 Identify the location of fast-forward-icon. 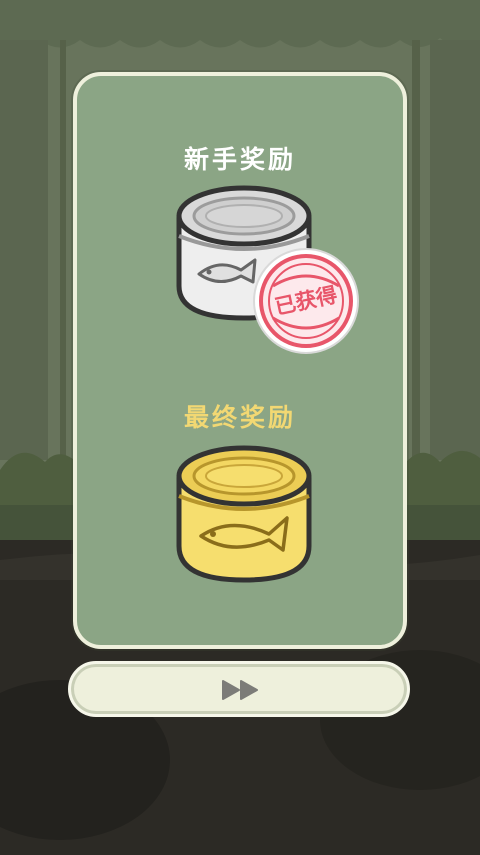
(240, 690).